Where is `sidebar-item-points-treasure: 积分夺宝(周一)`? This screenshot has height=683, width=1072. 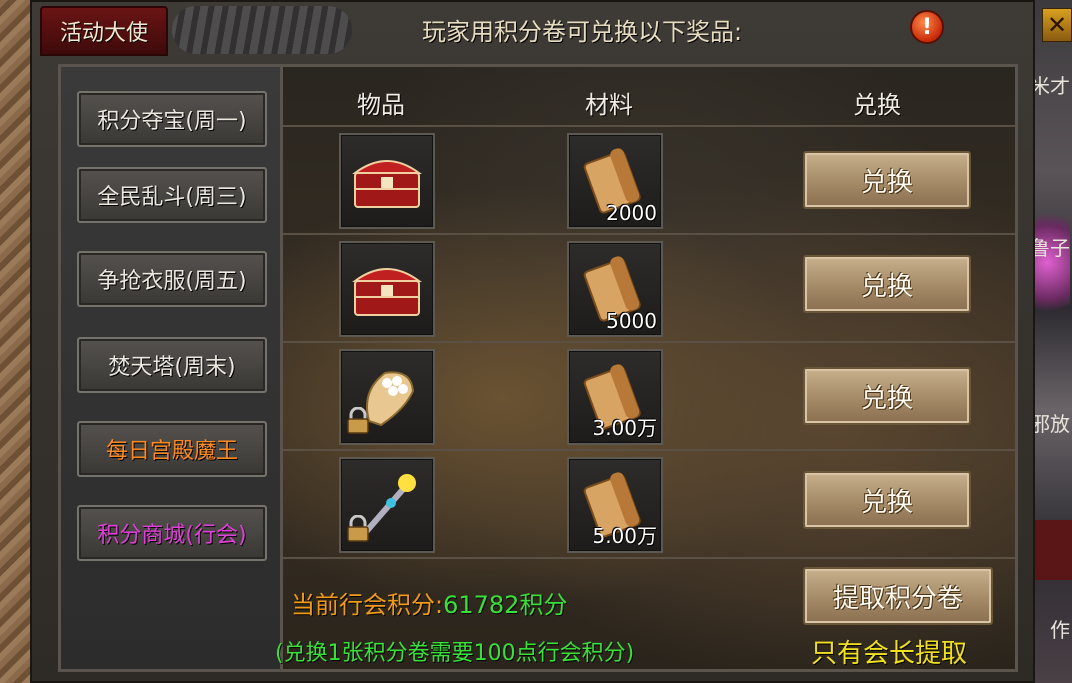 sidebar-item-points-treasure: 积分夺宝(周一) is located at coordinates (172, 119).